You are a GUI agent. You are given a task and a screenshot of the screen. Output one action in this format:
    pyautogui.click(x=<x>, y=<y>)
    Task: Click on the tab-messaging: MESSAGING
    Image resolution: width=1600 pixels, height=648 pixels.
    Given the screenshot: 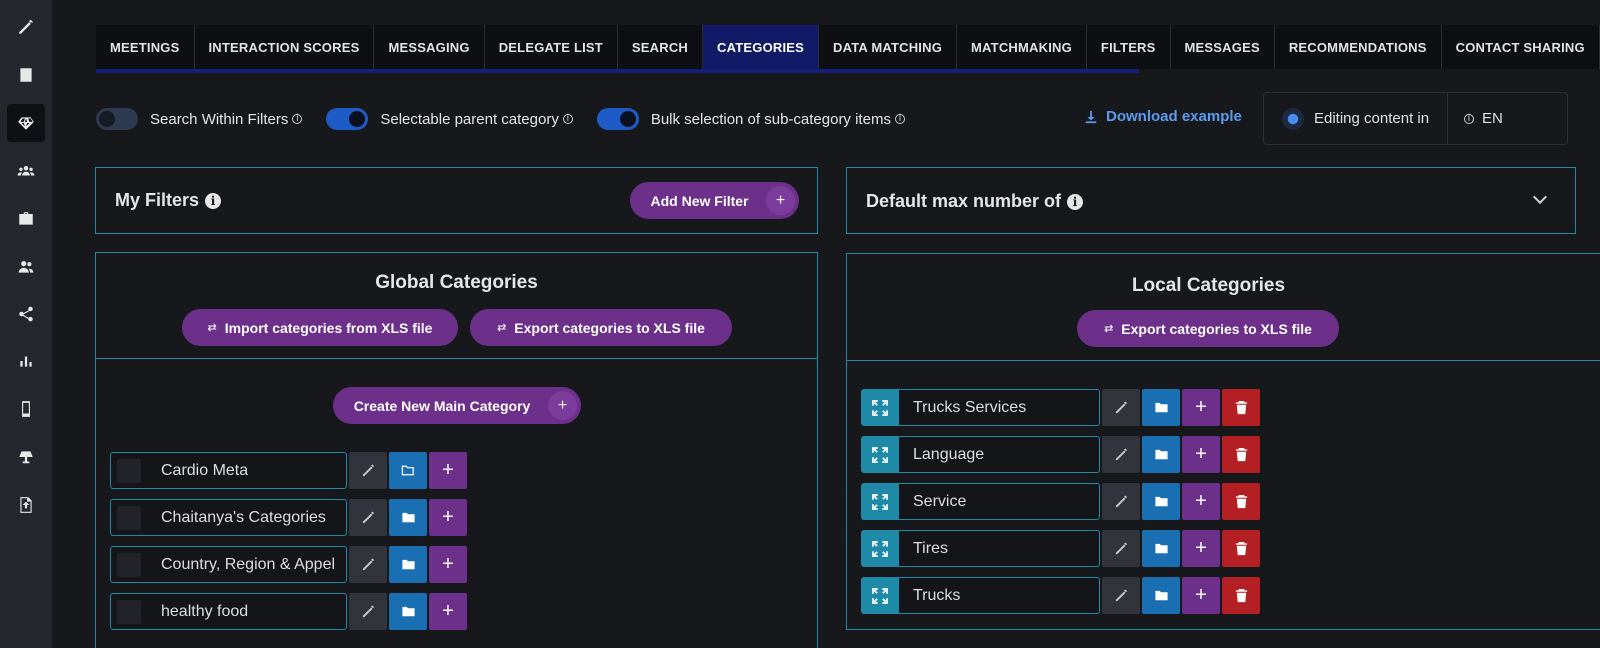 What is the action you would take?
    pyautogui.click(x=429, y=47)
    